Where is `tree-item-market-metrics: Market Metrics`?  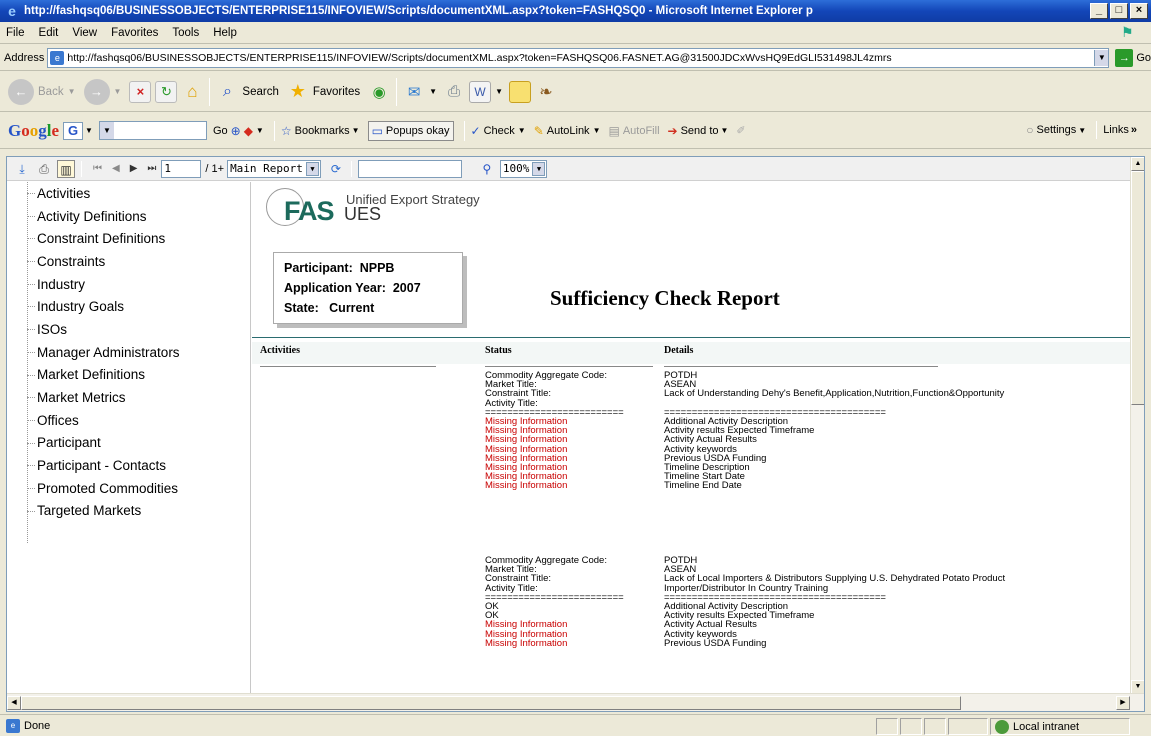
tree-item-market-metrics: Market Metrics is located at coordinates (128, 397).